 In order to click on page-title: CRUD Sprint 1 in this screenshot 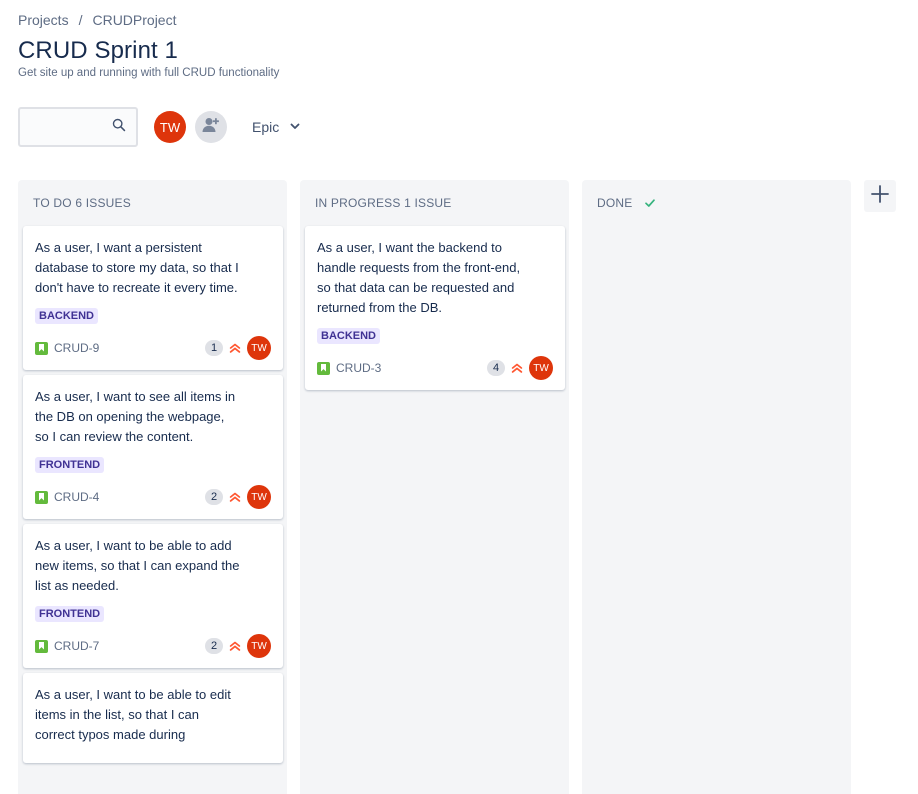, I will do `click(98, 50)`.